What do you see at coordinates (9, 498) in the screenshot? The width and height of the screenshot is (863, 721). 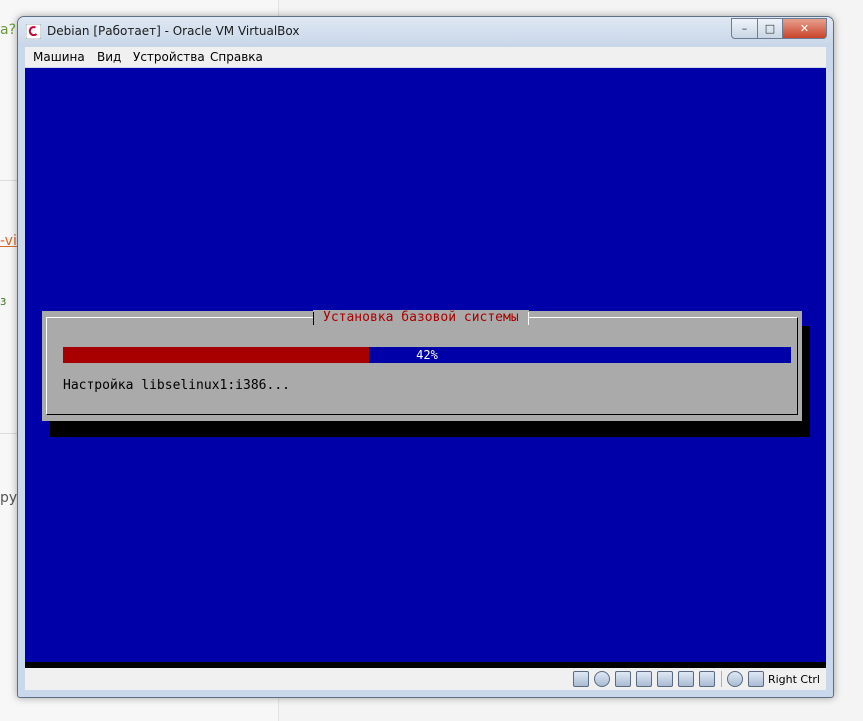 I see `background-text-fragment: ру` at bounding box center [9, 498].